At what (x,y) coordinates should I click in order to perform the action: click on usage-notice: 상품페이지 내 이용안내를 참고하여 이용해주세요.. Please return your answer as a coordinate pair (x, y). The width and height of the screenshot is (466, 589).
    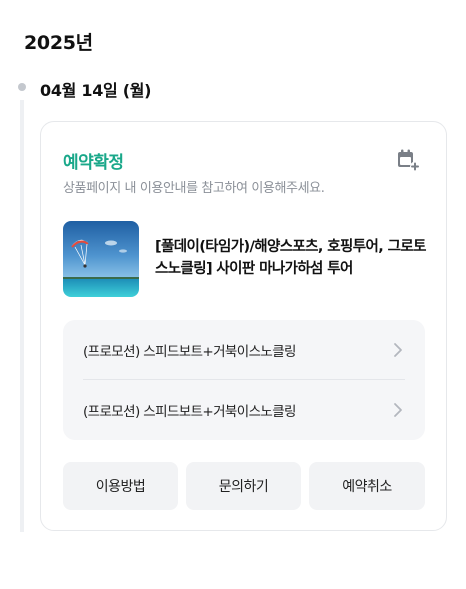
    Looking at the image, I should click on (194, 188).